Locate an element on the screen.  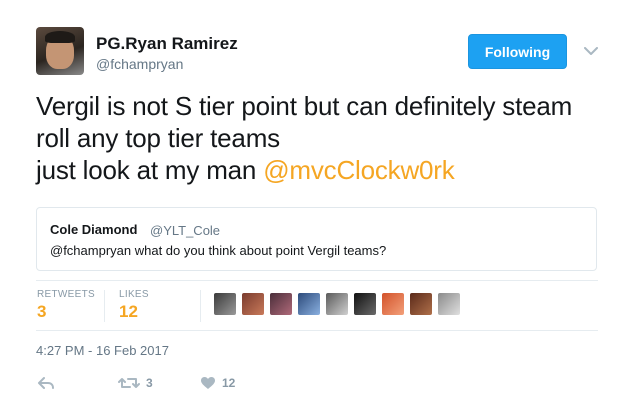
tweet-text-line-3-content: just look at my man is located at coordinates (146, 170).